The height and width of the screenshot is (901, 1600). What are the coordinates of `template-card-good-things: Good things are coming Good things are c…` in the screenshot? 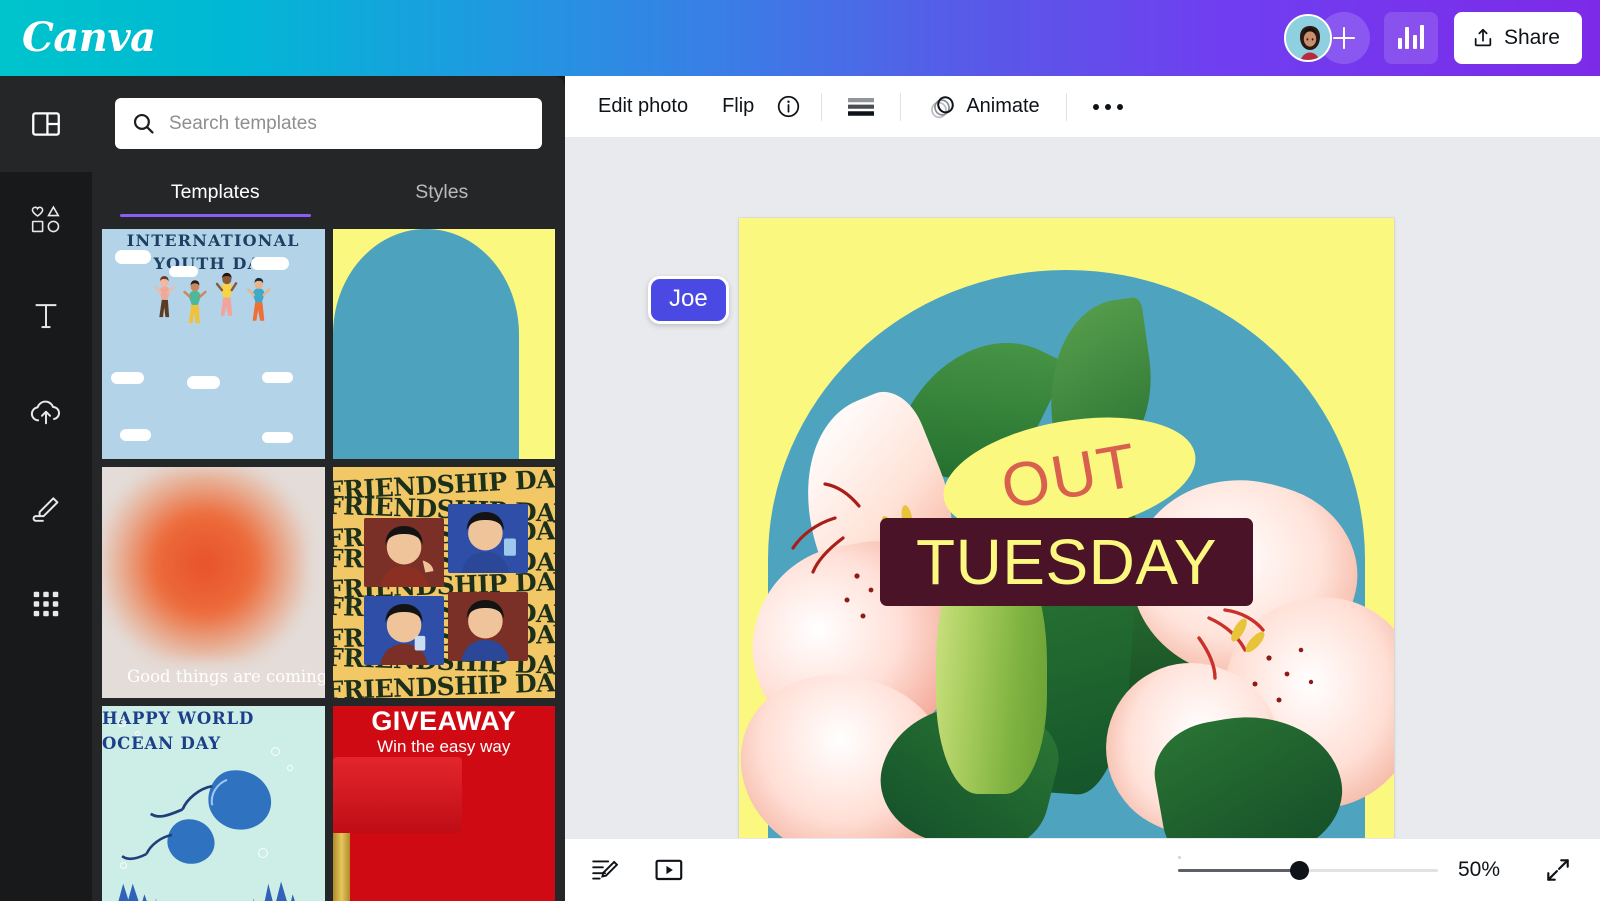 It's located at (213, 582).